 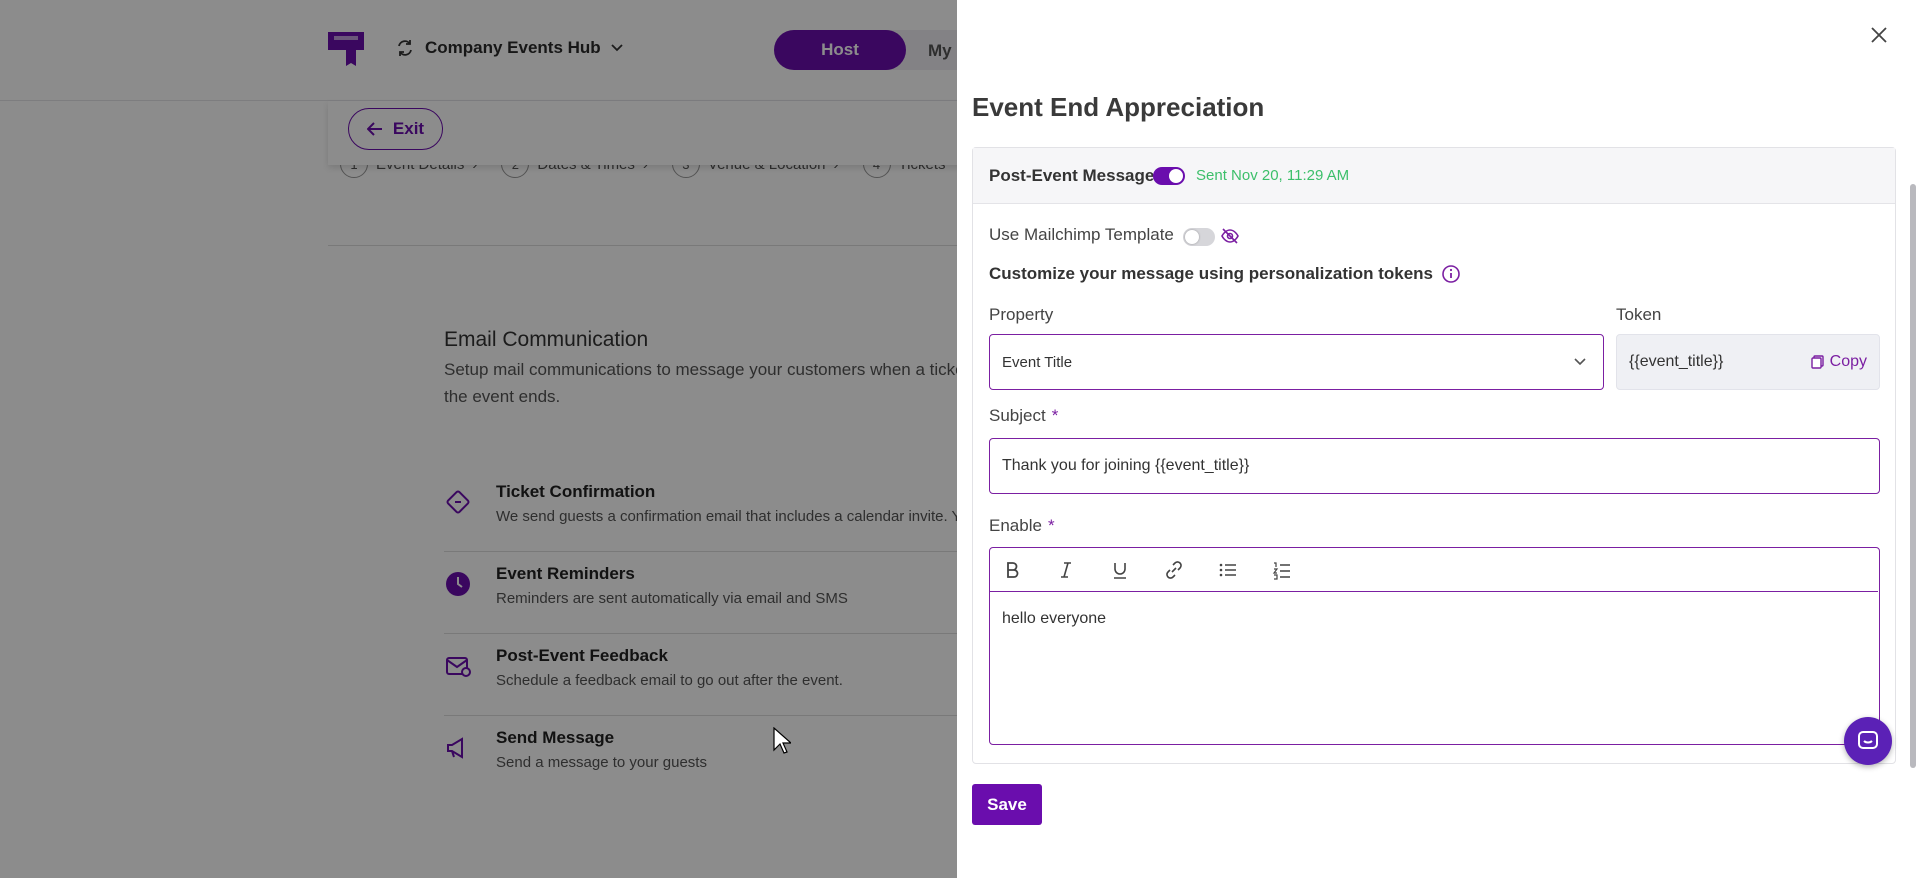 What do you see at coordinates (1072, 175) in the screenshot?
I see `post-event-label: Post-Event Message` at bounding box center [1072, 175].